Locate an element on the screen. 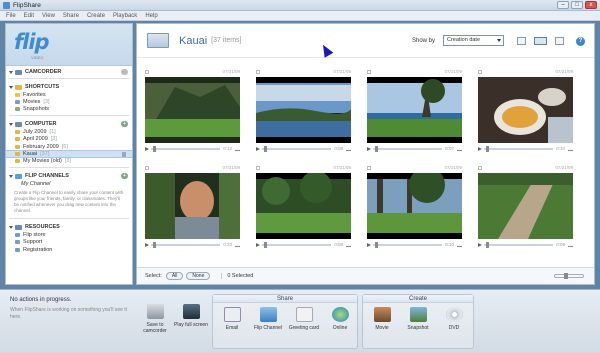 The width and height of the screenshot is (600, 353). menu-playback: Playback is located at coordinates (125, 16).